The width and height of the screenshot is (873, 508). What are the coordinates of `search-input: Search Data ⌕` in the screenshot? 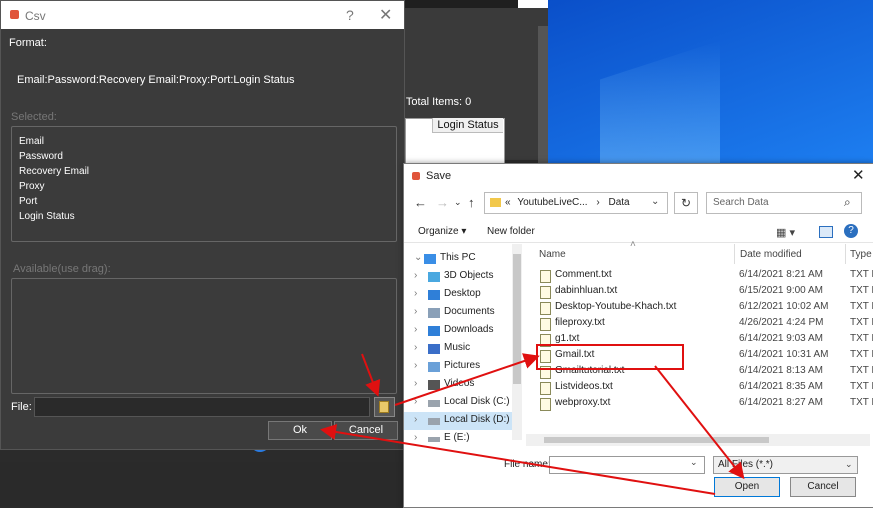 It's located at (784, 203).